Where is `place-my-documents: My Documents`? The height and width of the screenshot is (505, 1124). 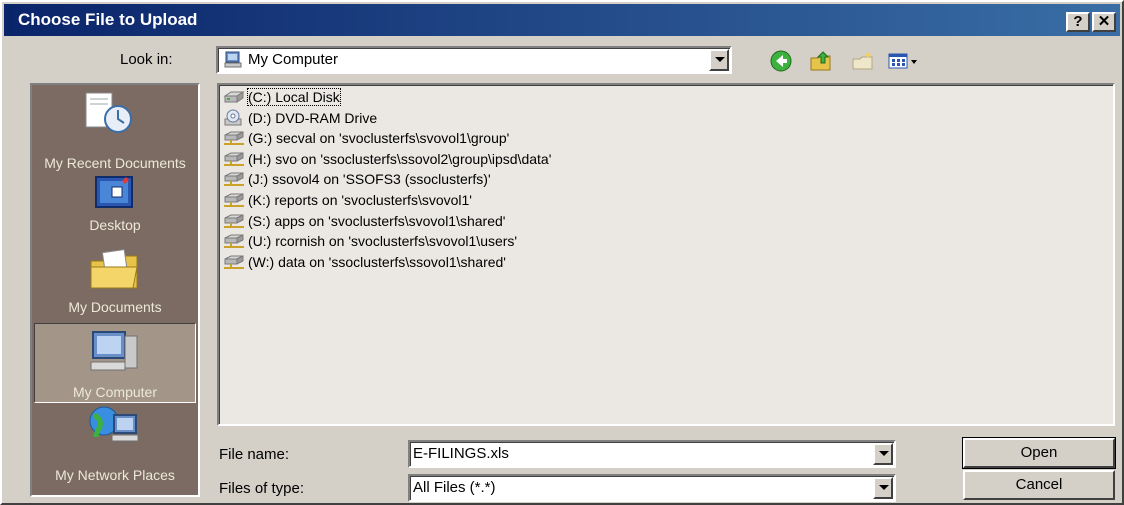 place-my-documents: My Documents is located at coordinates (115, 279).